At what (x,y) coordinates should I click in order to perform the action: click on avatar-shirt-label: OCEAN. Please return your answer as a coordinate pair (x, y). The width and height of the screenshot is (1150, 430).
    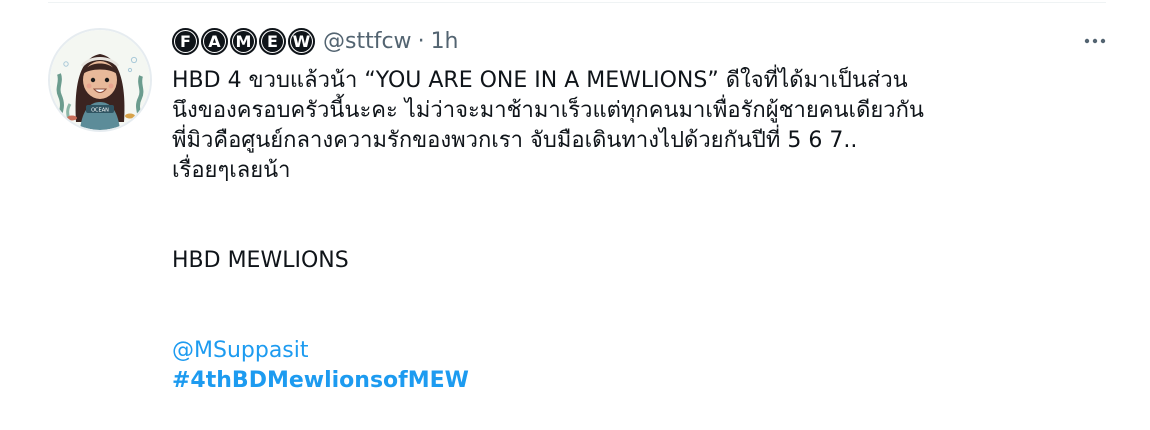
    Looking at the image, I should click on (100, 111).